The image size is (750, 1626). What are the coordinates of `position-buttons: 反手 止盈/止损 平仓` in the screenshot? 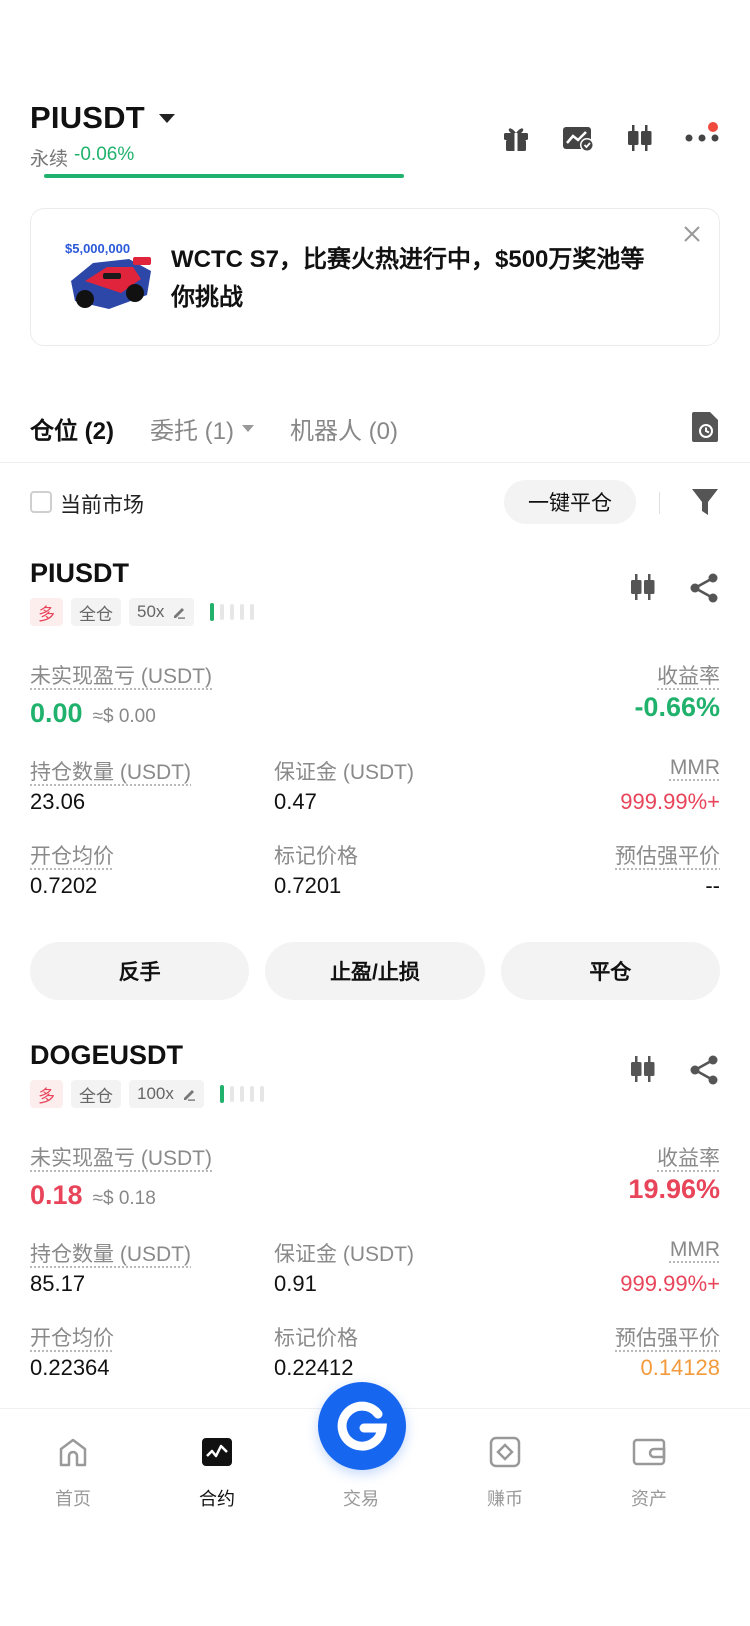 It's located at (375, 971).